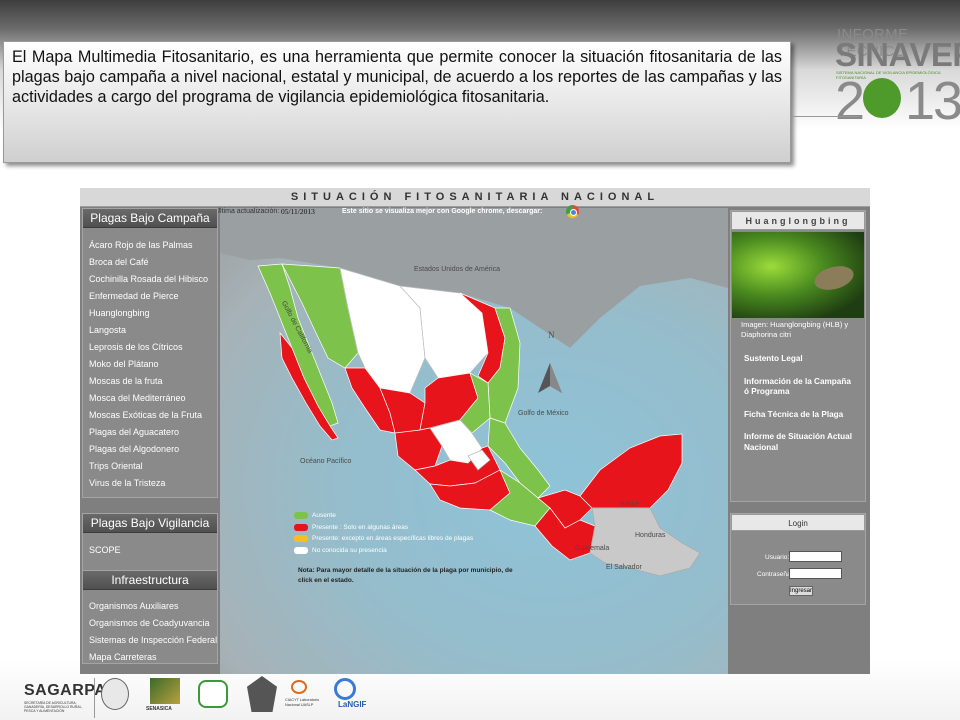 The height and width of the screenshot is (720, 960). Describe the element at coordinates (360, 527) in the screenshot. I see `legend-label: Presente : Solo en algunas áreas` at that location.